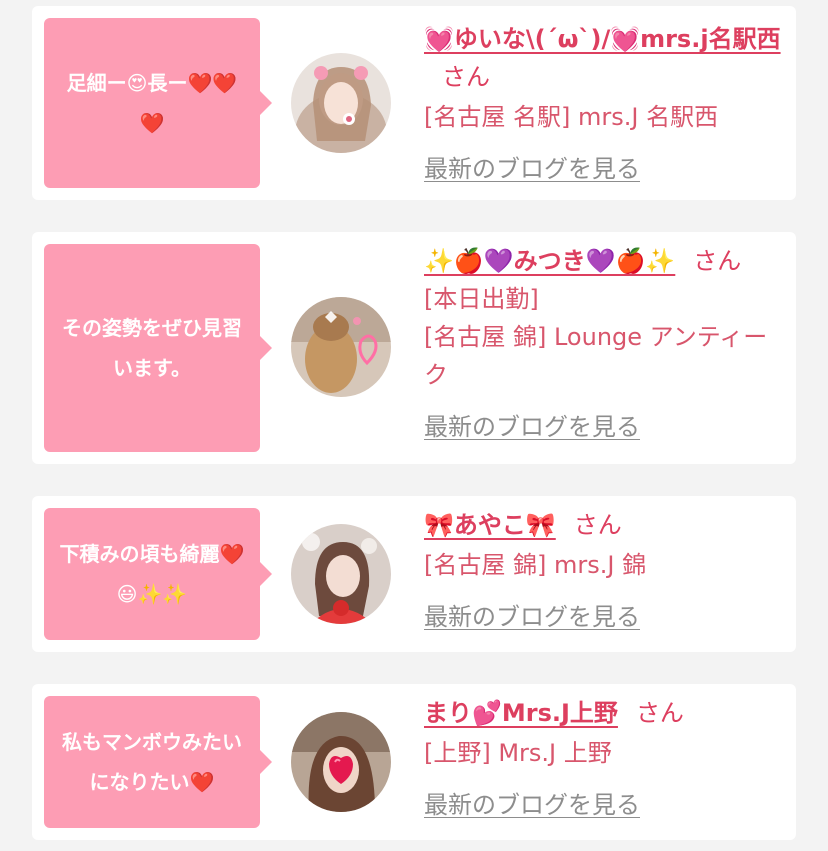 The width and height of the screenshot is (828, 851). I want to click on name-line: 🎀あやこ🎀 さん, so click(605, 525).